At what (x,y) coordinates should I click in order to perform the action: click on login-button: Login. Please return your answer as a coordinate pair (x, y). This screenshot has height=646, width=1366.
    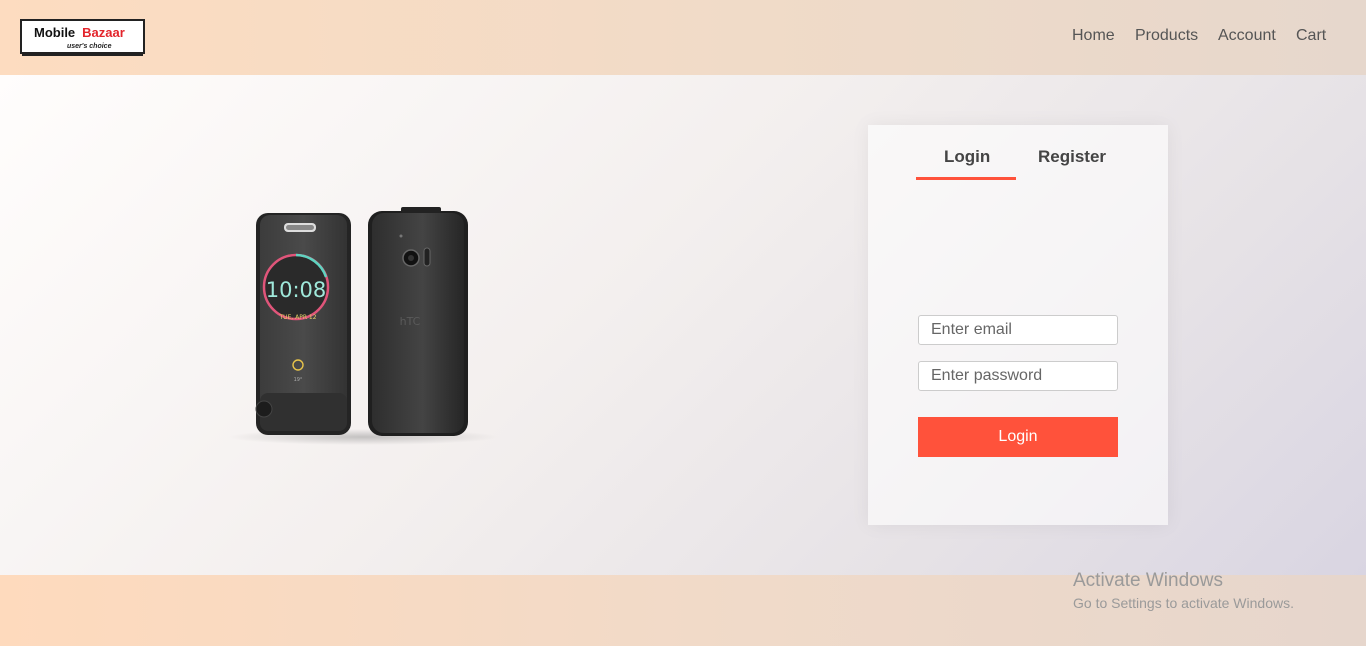
    Looking at the image, I should click on (1018, 437).